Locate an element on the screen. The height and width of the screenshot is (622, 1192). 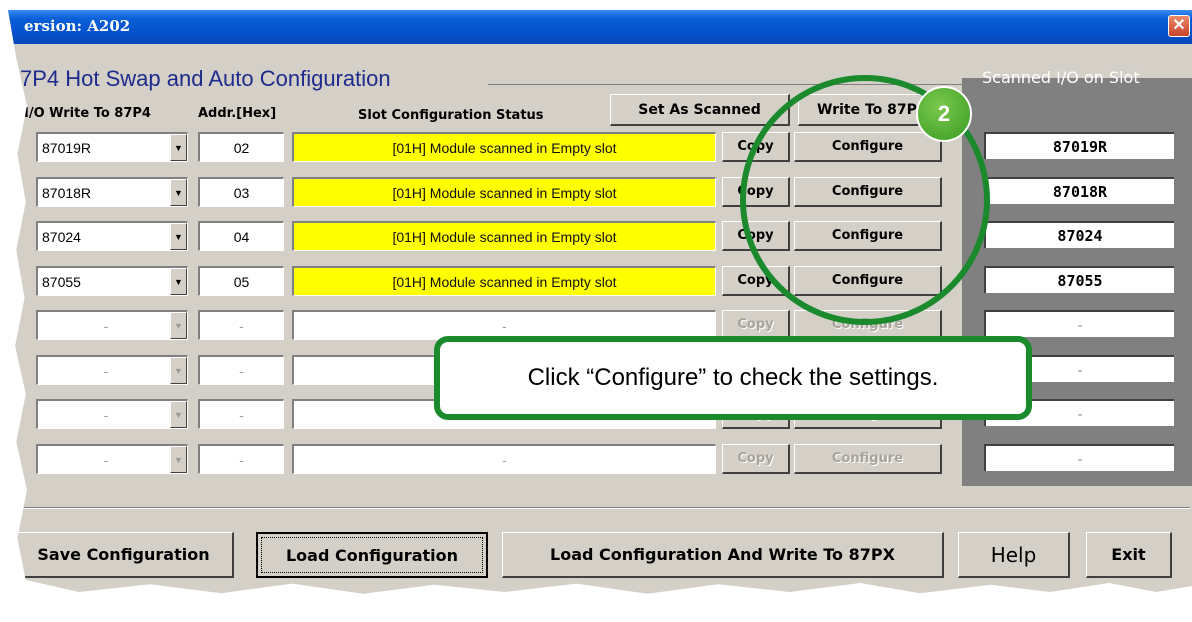
title-bar: ersion: A202 ✕ is located at coordinates (600, 27).